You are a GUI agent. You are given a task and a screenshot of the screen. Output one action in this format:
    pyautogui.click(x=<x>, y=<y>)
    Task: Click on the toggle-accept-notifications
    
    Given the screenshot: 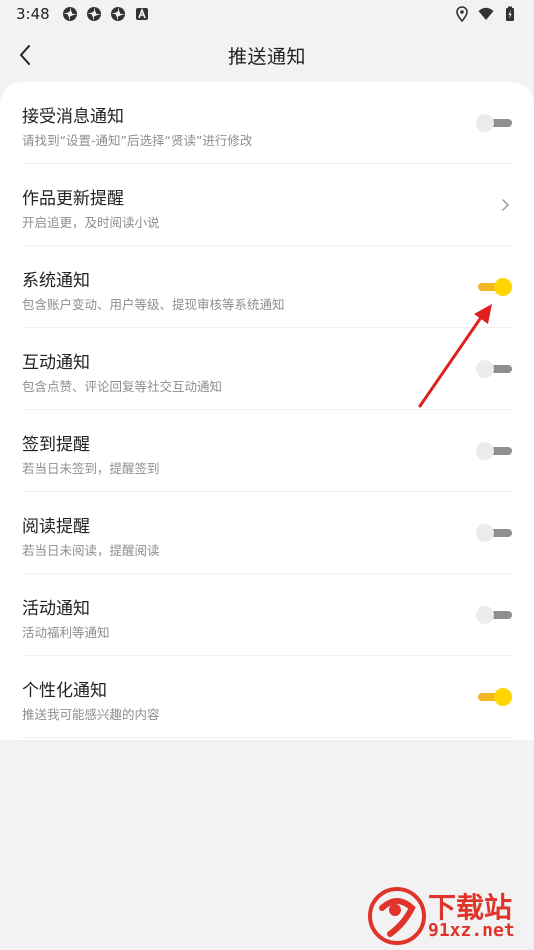 What is the action you would take?
    pyautogui.click(x=494, y=123)
    